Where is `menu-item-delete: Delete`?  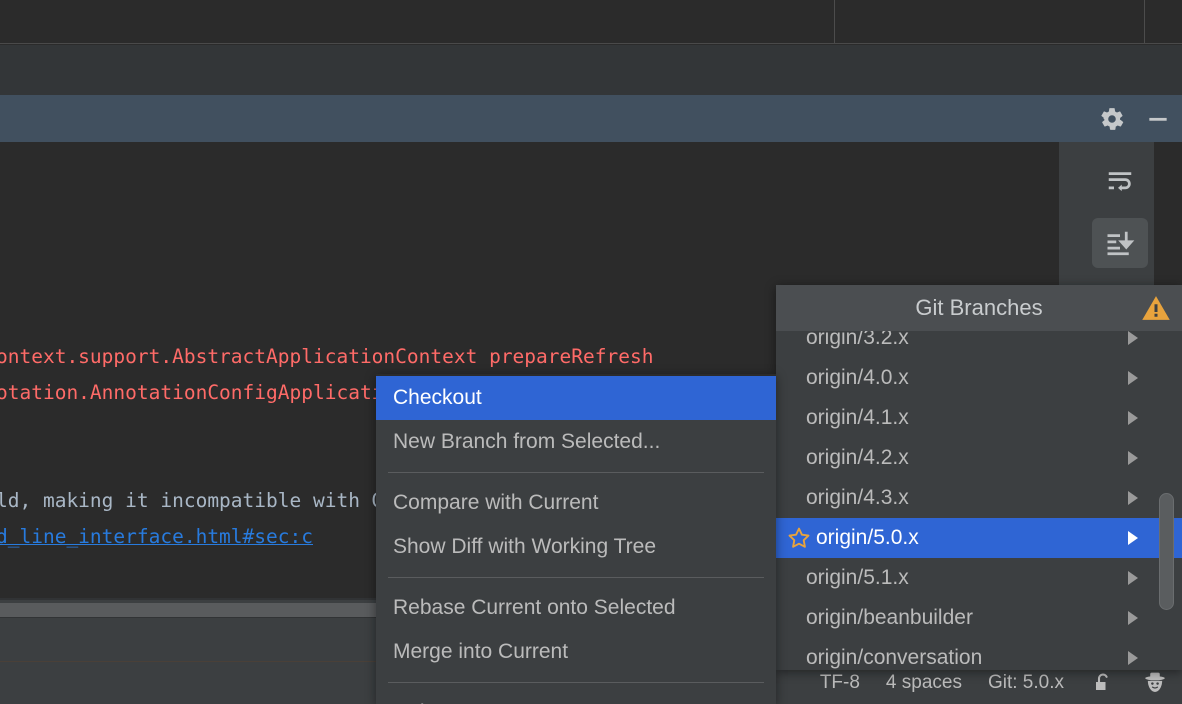 menu-item-delete: Delete is located at coordinates (576, 697).